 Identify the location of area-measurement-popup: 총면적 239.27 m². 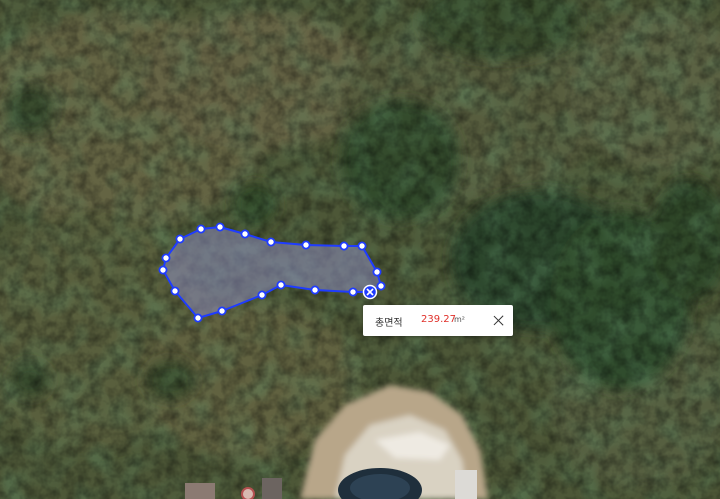
(438, 320).